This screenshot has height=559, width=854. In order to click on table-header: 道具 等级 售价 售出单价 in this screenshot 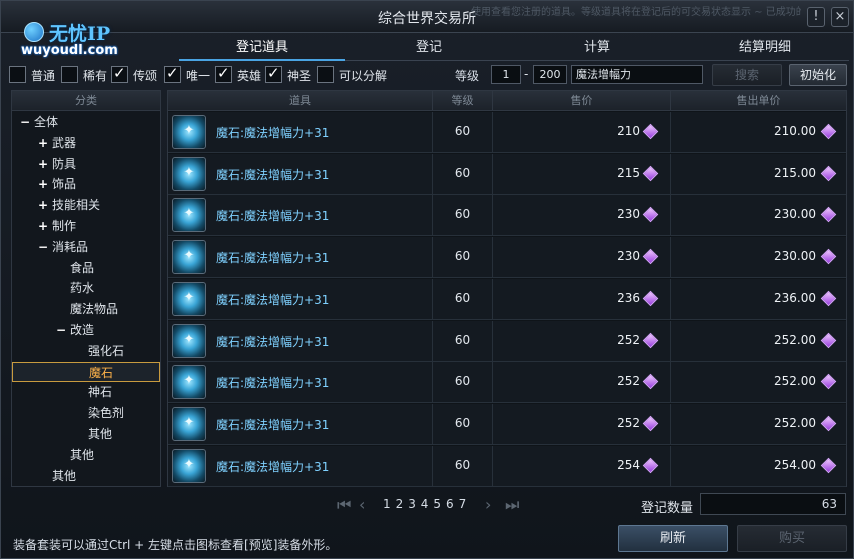, I will do `click(507, 101)`.